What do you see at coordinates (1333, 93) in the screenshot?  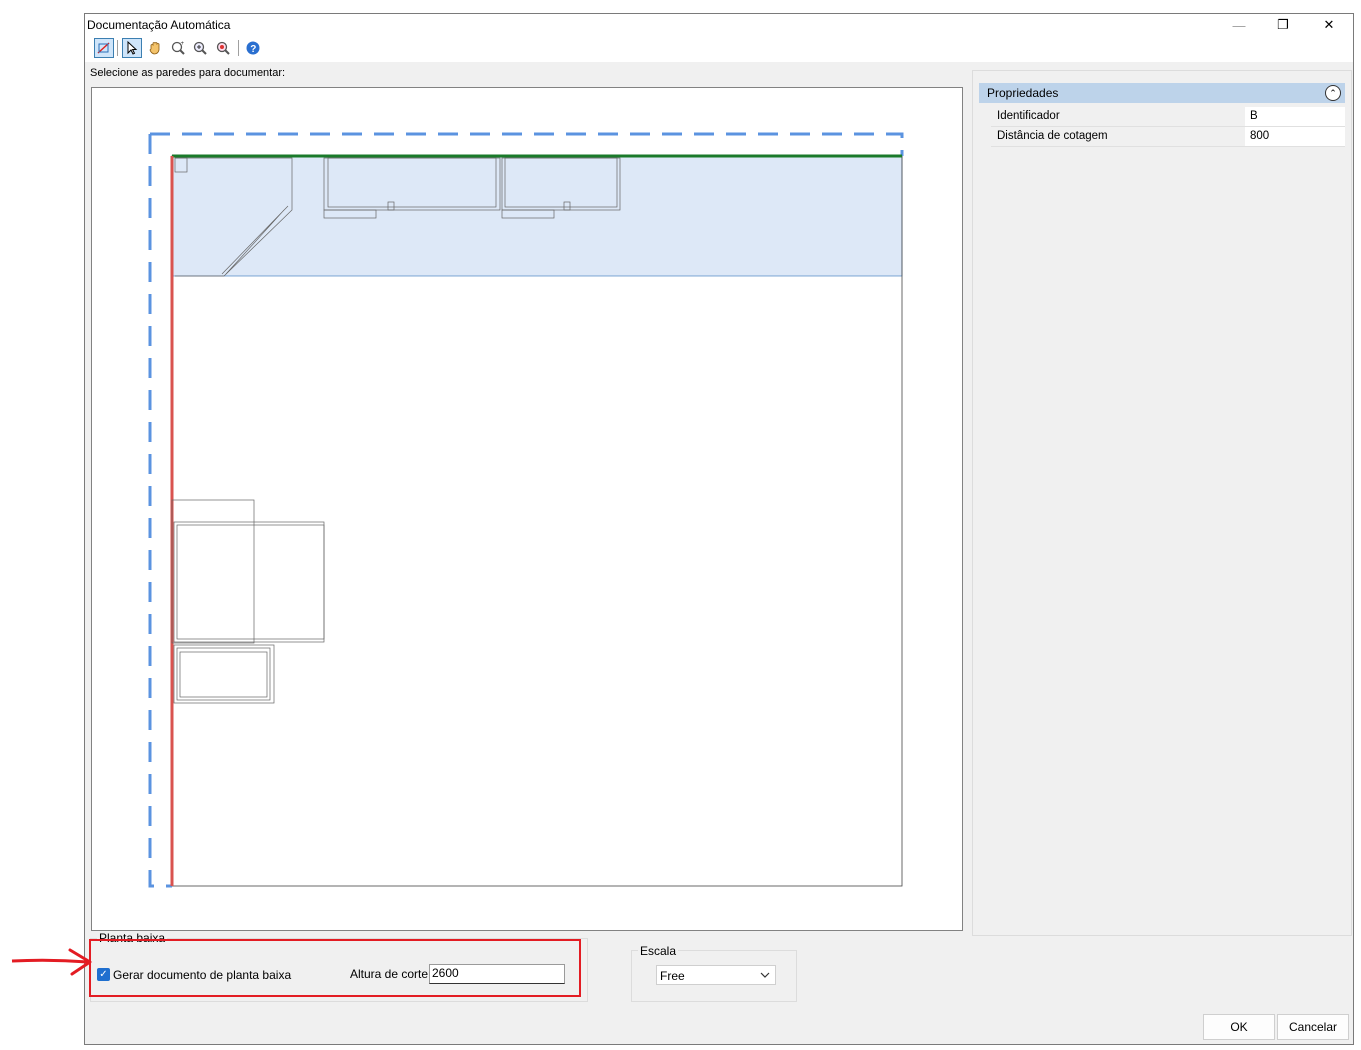 I see `collapse-icon: ⌃` at bounding box center [1333, 93].